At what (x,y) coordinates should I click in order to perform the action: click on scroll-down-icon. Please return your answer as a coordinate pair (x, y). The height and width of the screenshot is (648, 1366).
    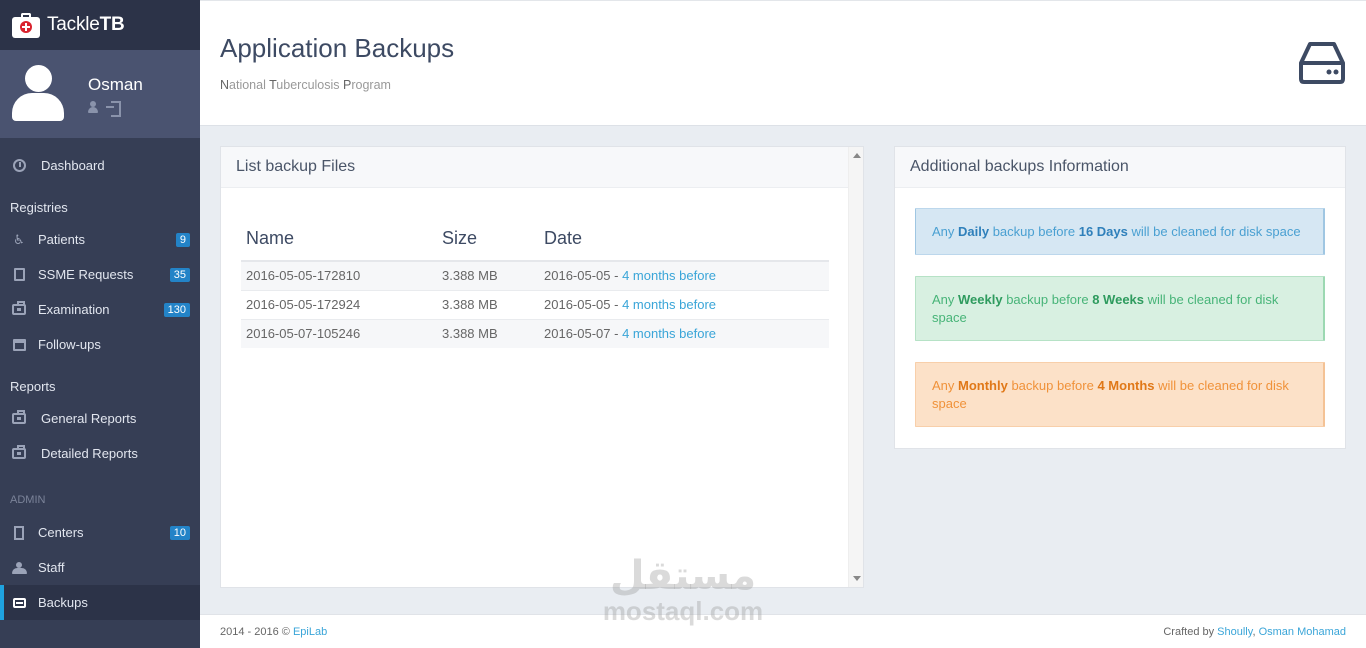
    Looking at the image, I should click on (857, 578).